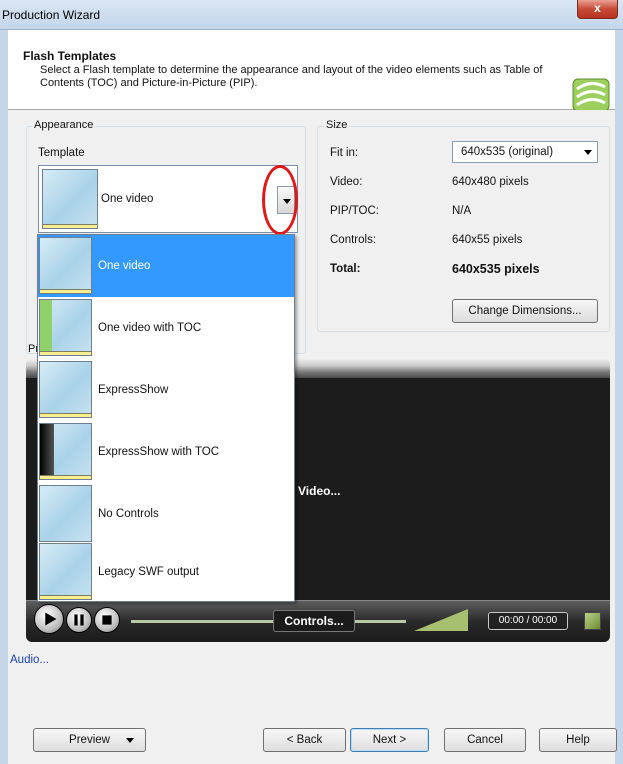  I want to click on template-option-legacy-swf: Legacy SWF output, so click(166, 572).